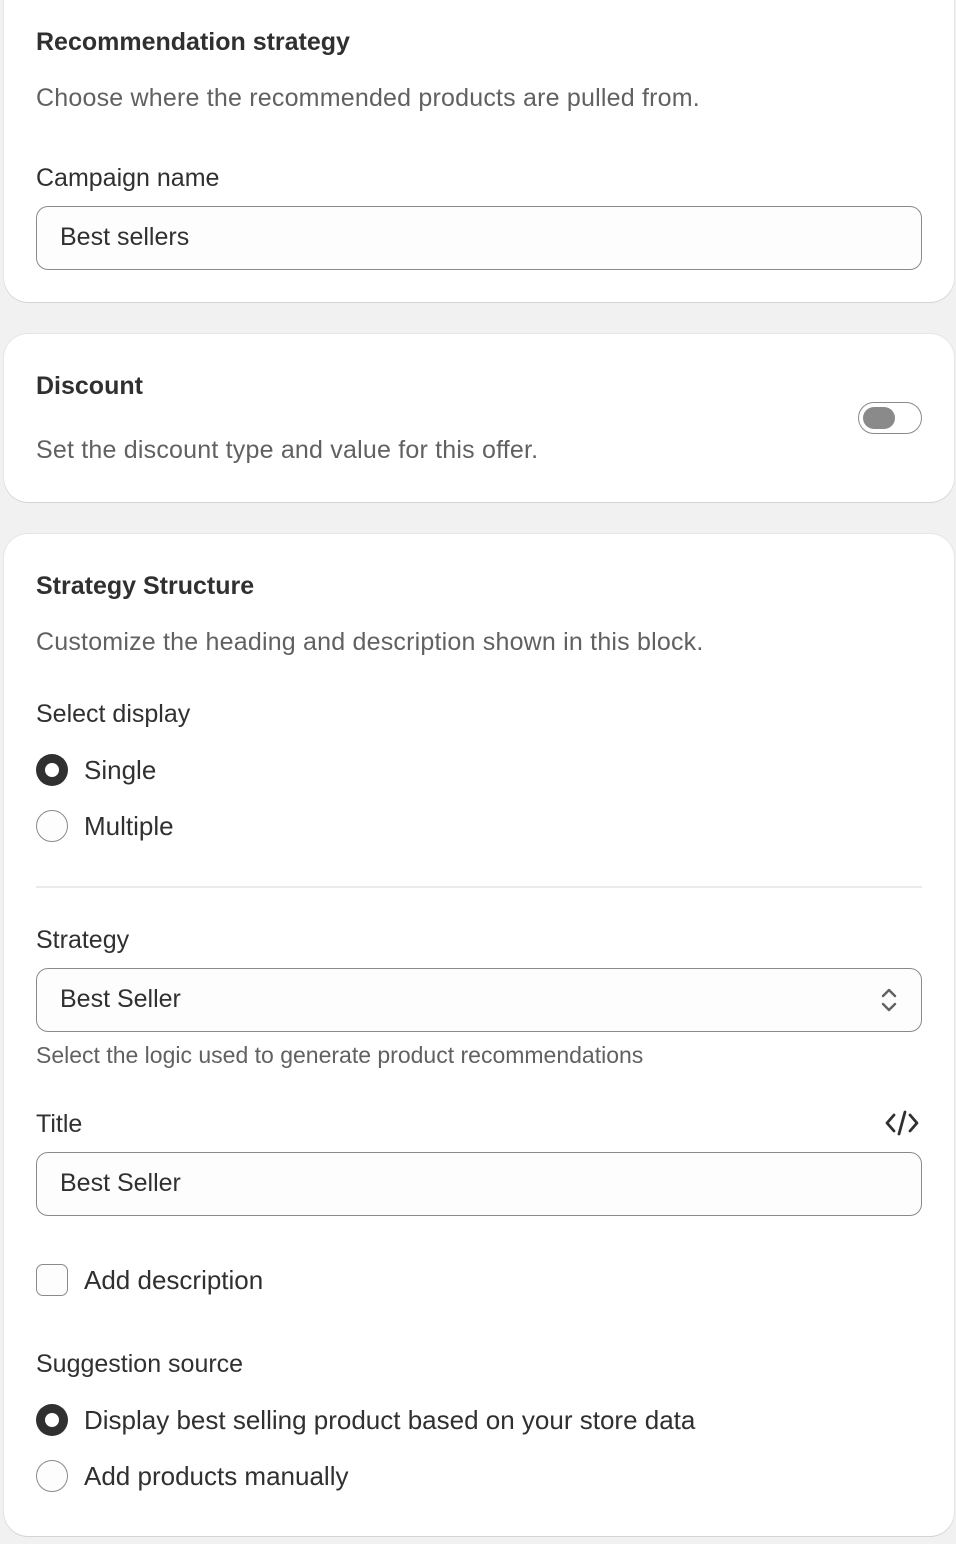  Describe the element at coordinates (83, 940) in the screenshot. I see `strategy-label: Strategy` at that location.